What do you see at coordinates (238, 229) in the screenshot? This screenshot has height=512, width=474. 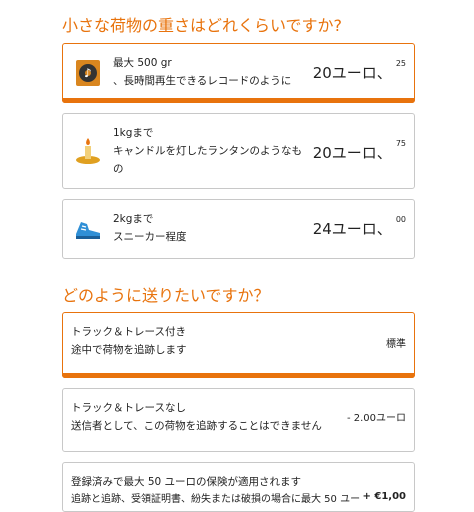 I see `weight-option-2kg: 2kgまで スニーカー程度 24ユーロ、00` at bounding box center [238, 229].